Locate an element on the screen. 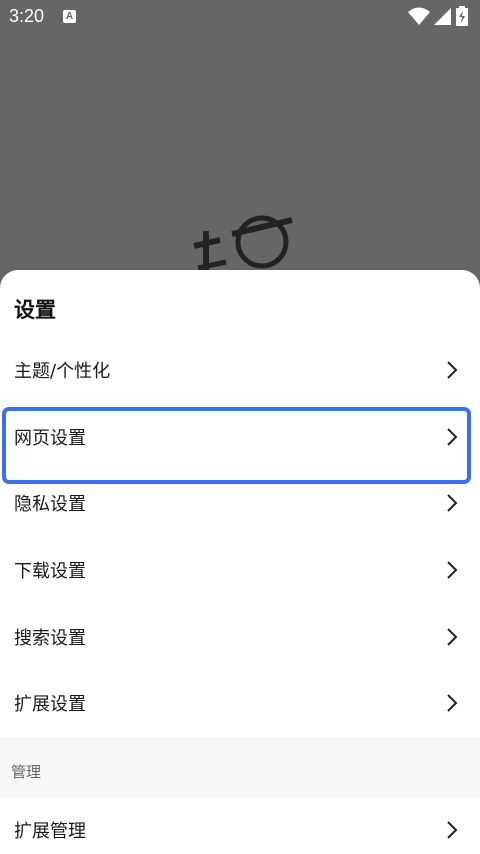 Image resolution: width=480 pixels, height=854 pixels. settings-item-extension-manage: 扩展管理 is located at coordinates (240, 825).